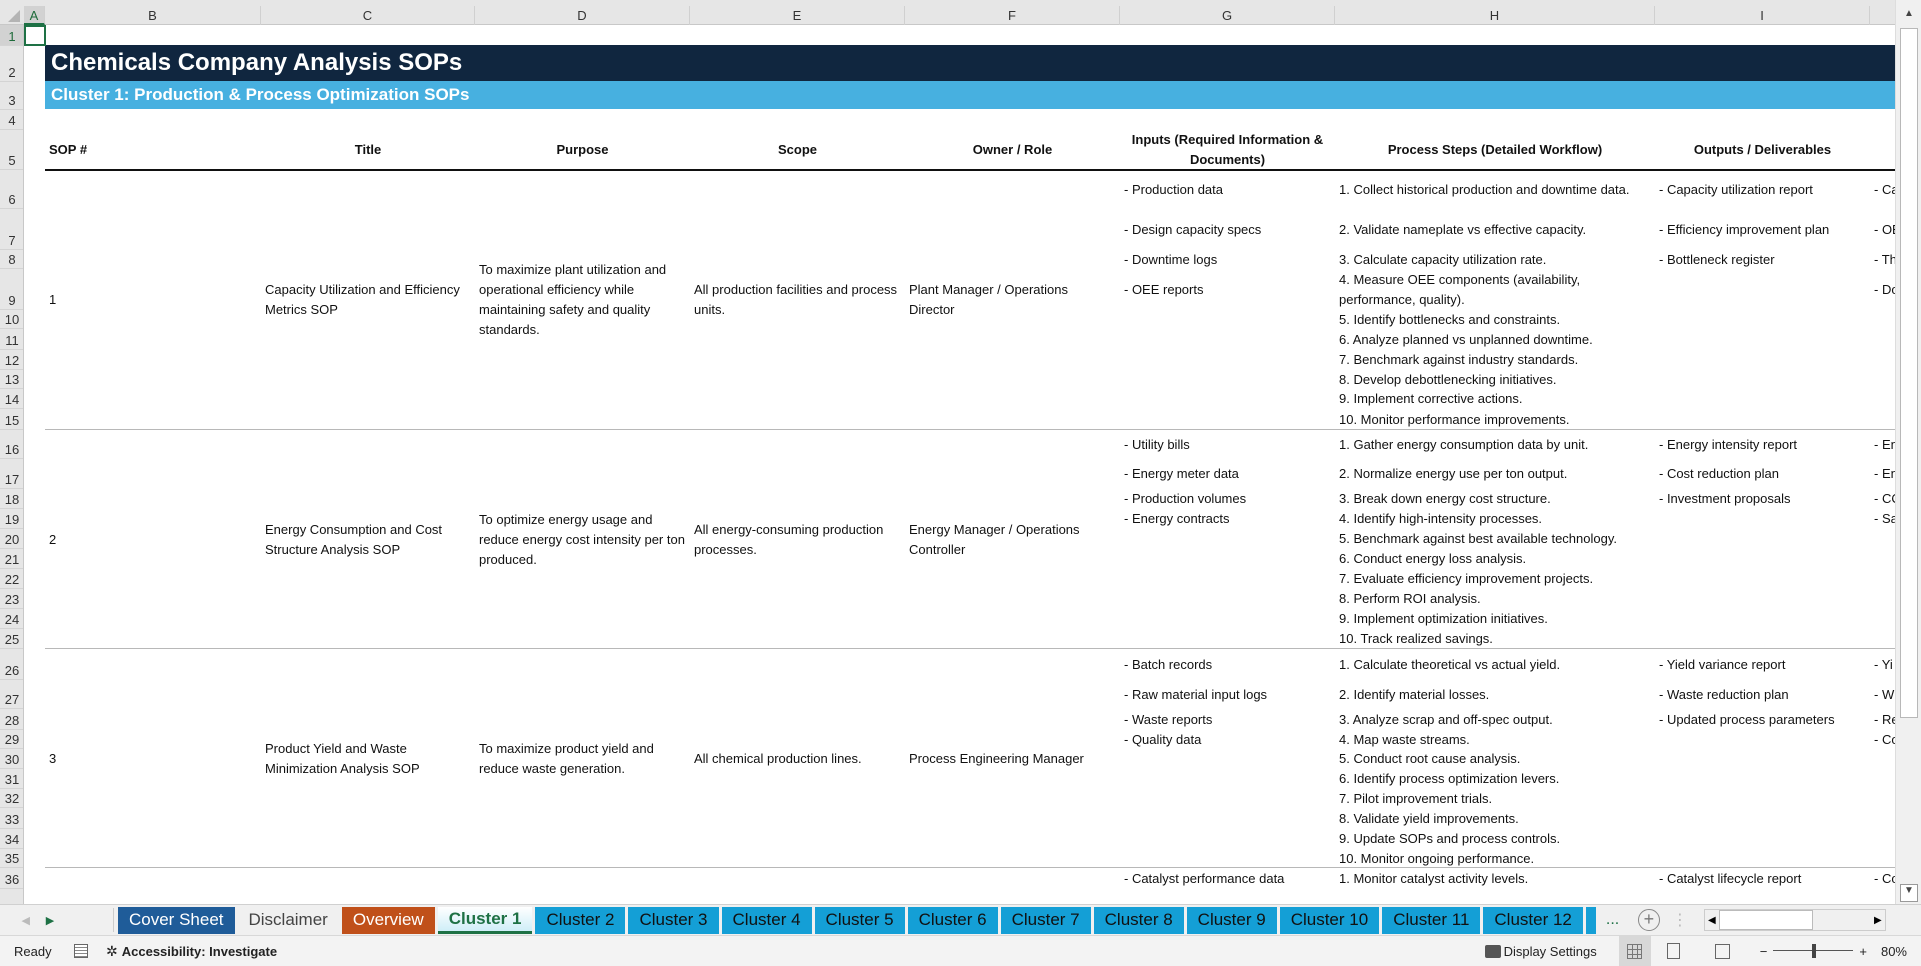 The image size is (1921, 966). I want to click on truncated-cell: - Ca, so click(1884, 189).